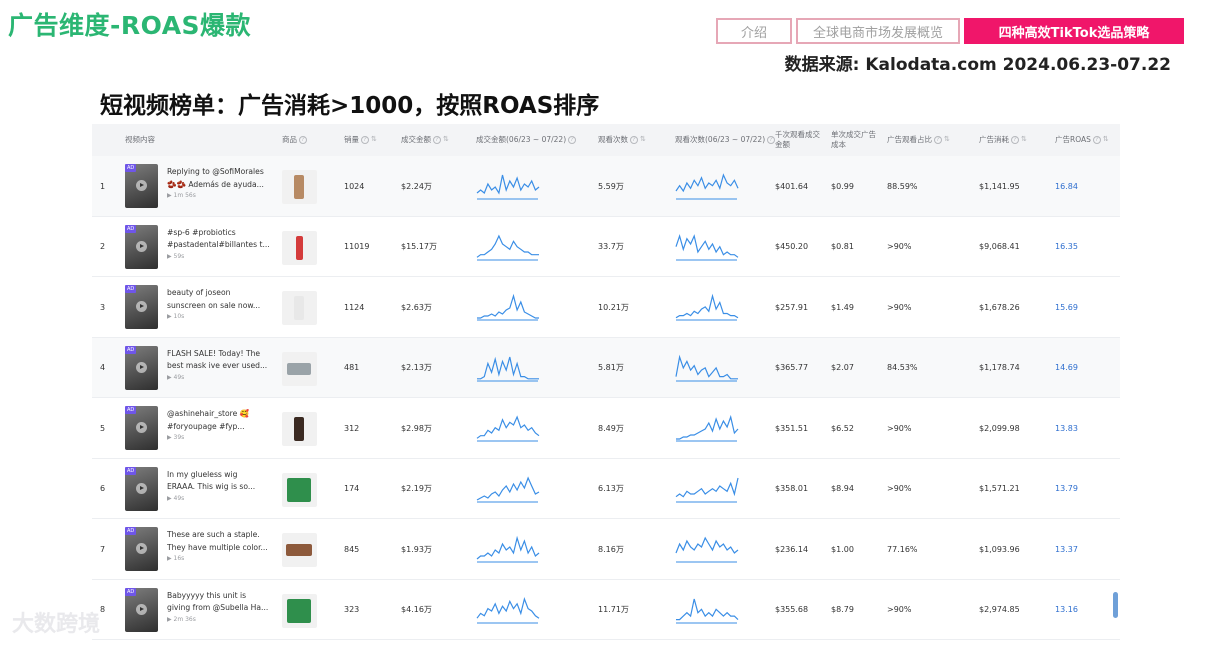  I want to click on ad-spend-value: $1,571.21, so click(999, 488).